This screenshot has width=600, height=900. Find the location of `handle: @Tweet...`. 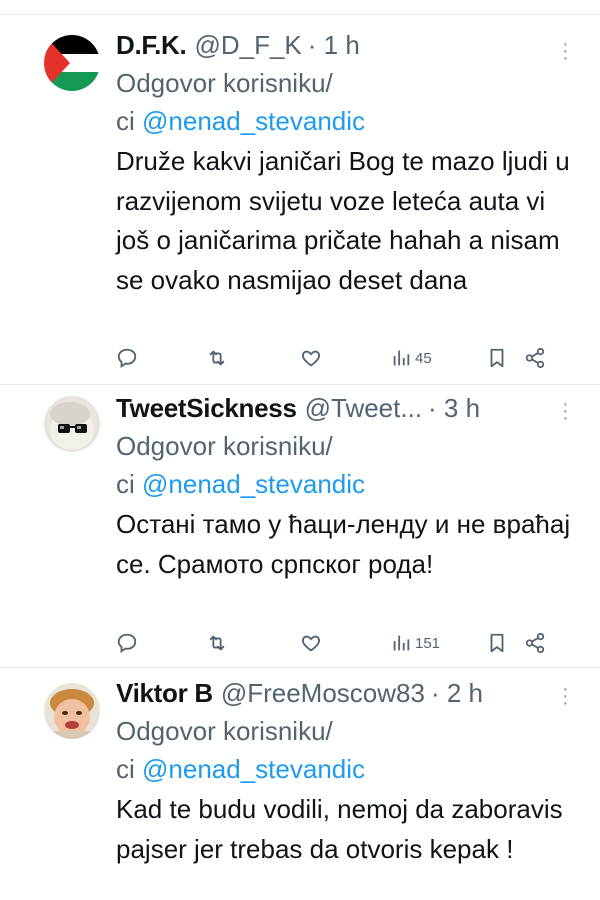

handle: @Tweet... is located at coordinates (363, 408).